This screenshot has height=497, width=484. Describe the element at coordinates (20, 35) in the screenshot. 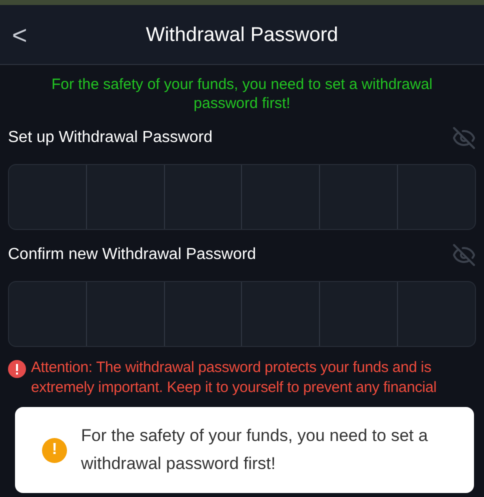

I see `back-button: <` at that location.